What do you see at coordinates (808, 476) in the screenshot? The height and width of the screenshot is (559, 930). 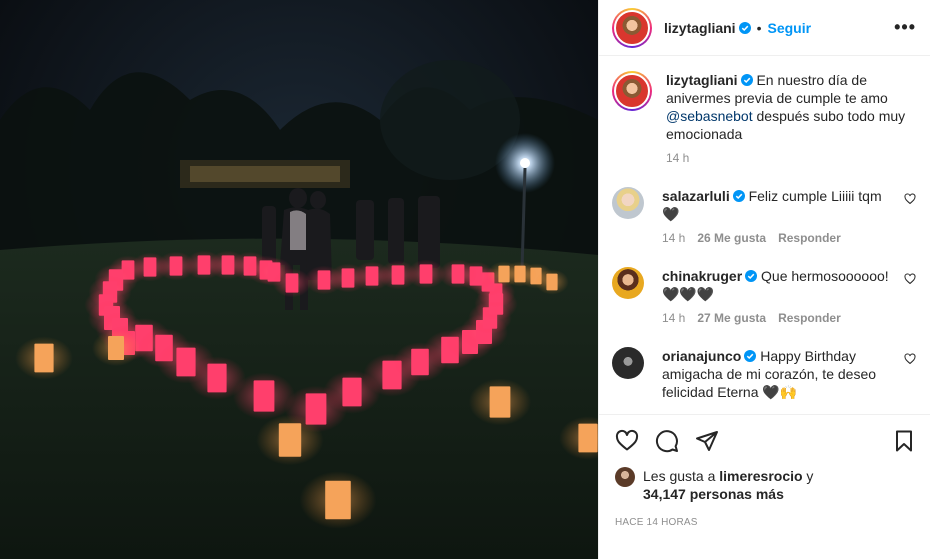 I see `likes-conjunction: y` at bounding box center [808, 476].